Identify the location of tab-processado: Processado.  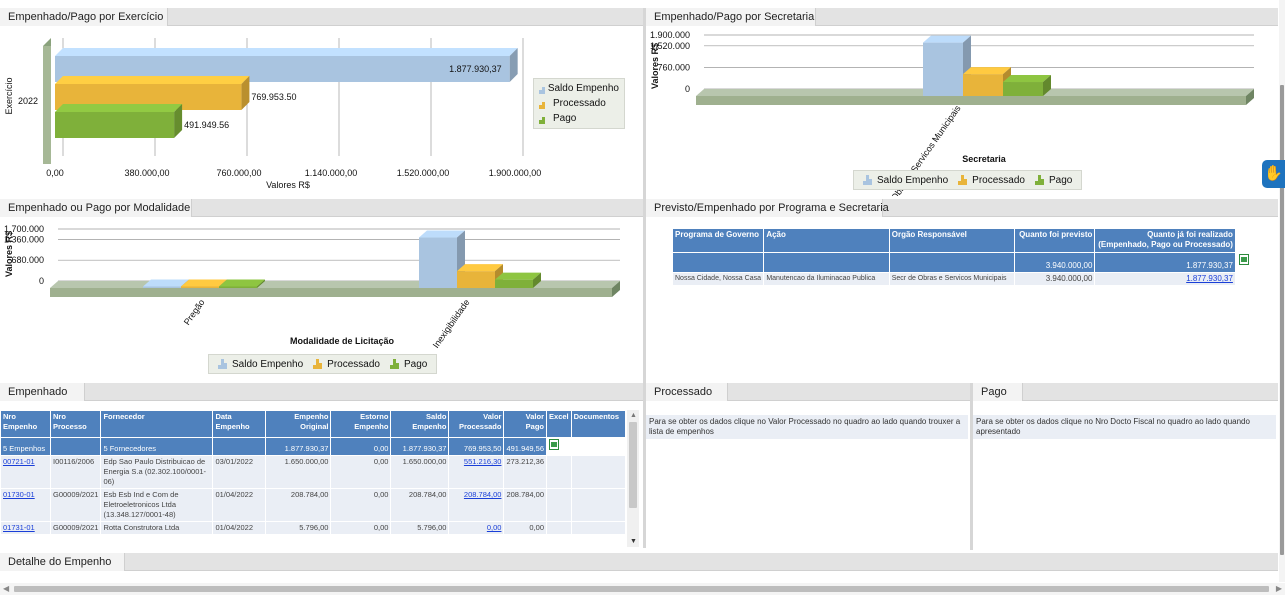
(687, 392).